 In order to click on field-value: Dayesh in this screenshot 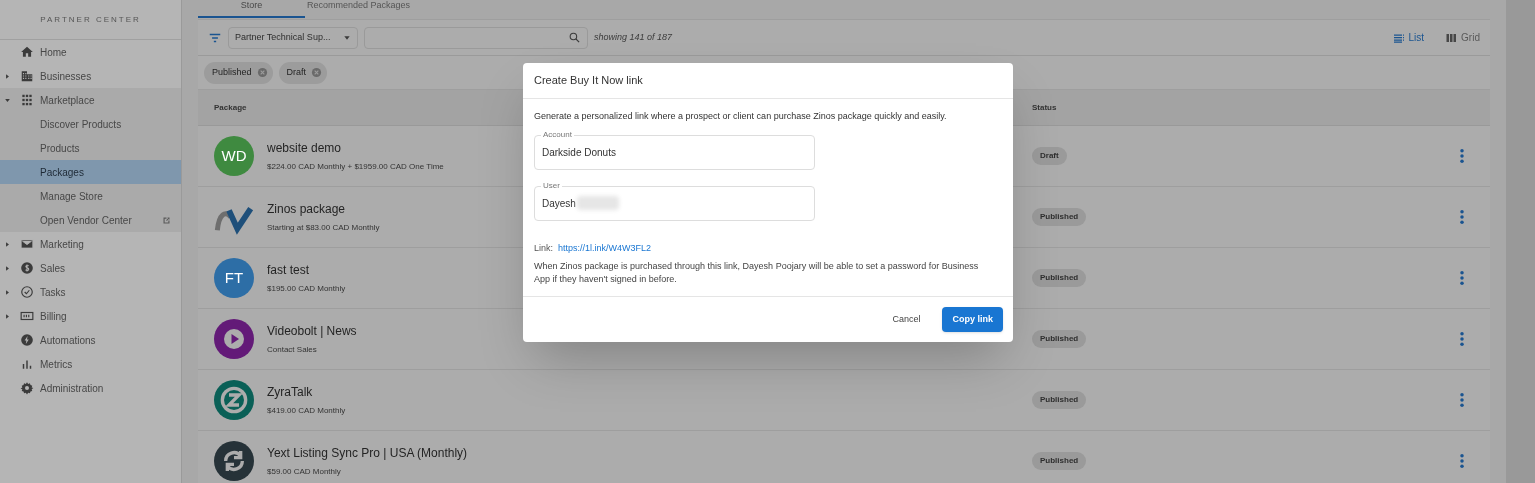, I will do `click(559, 203)`.